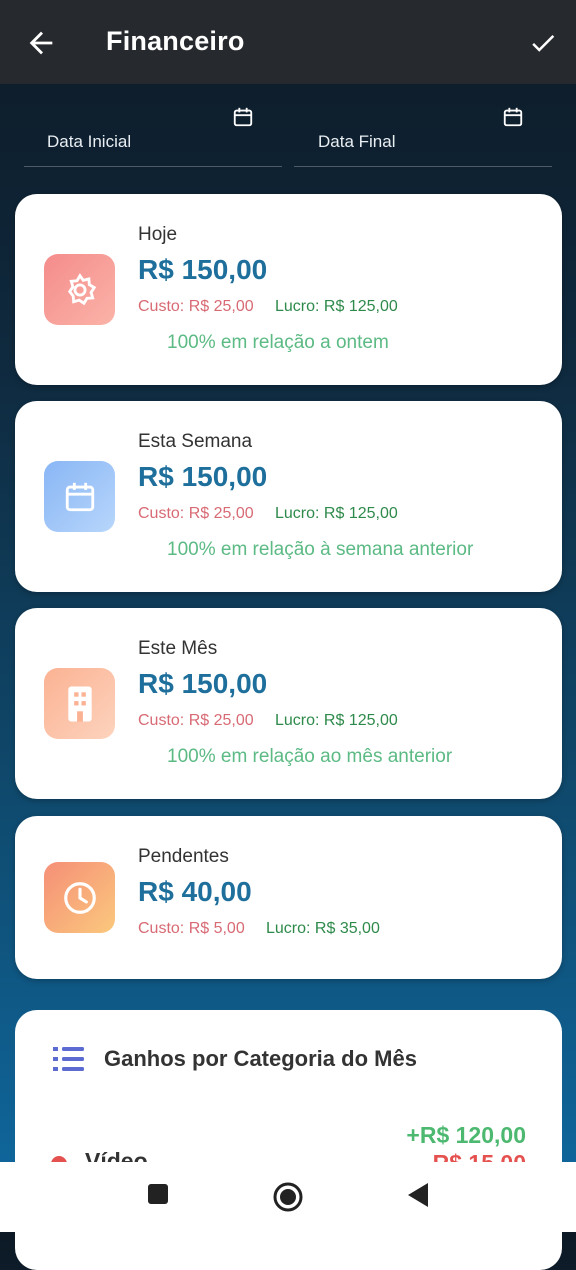 This screenshot has height=1270, width=576. I want to click on card-label: Esta Semana, so click(195, 441).